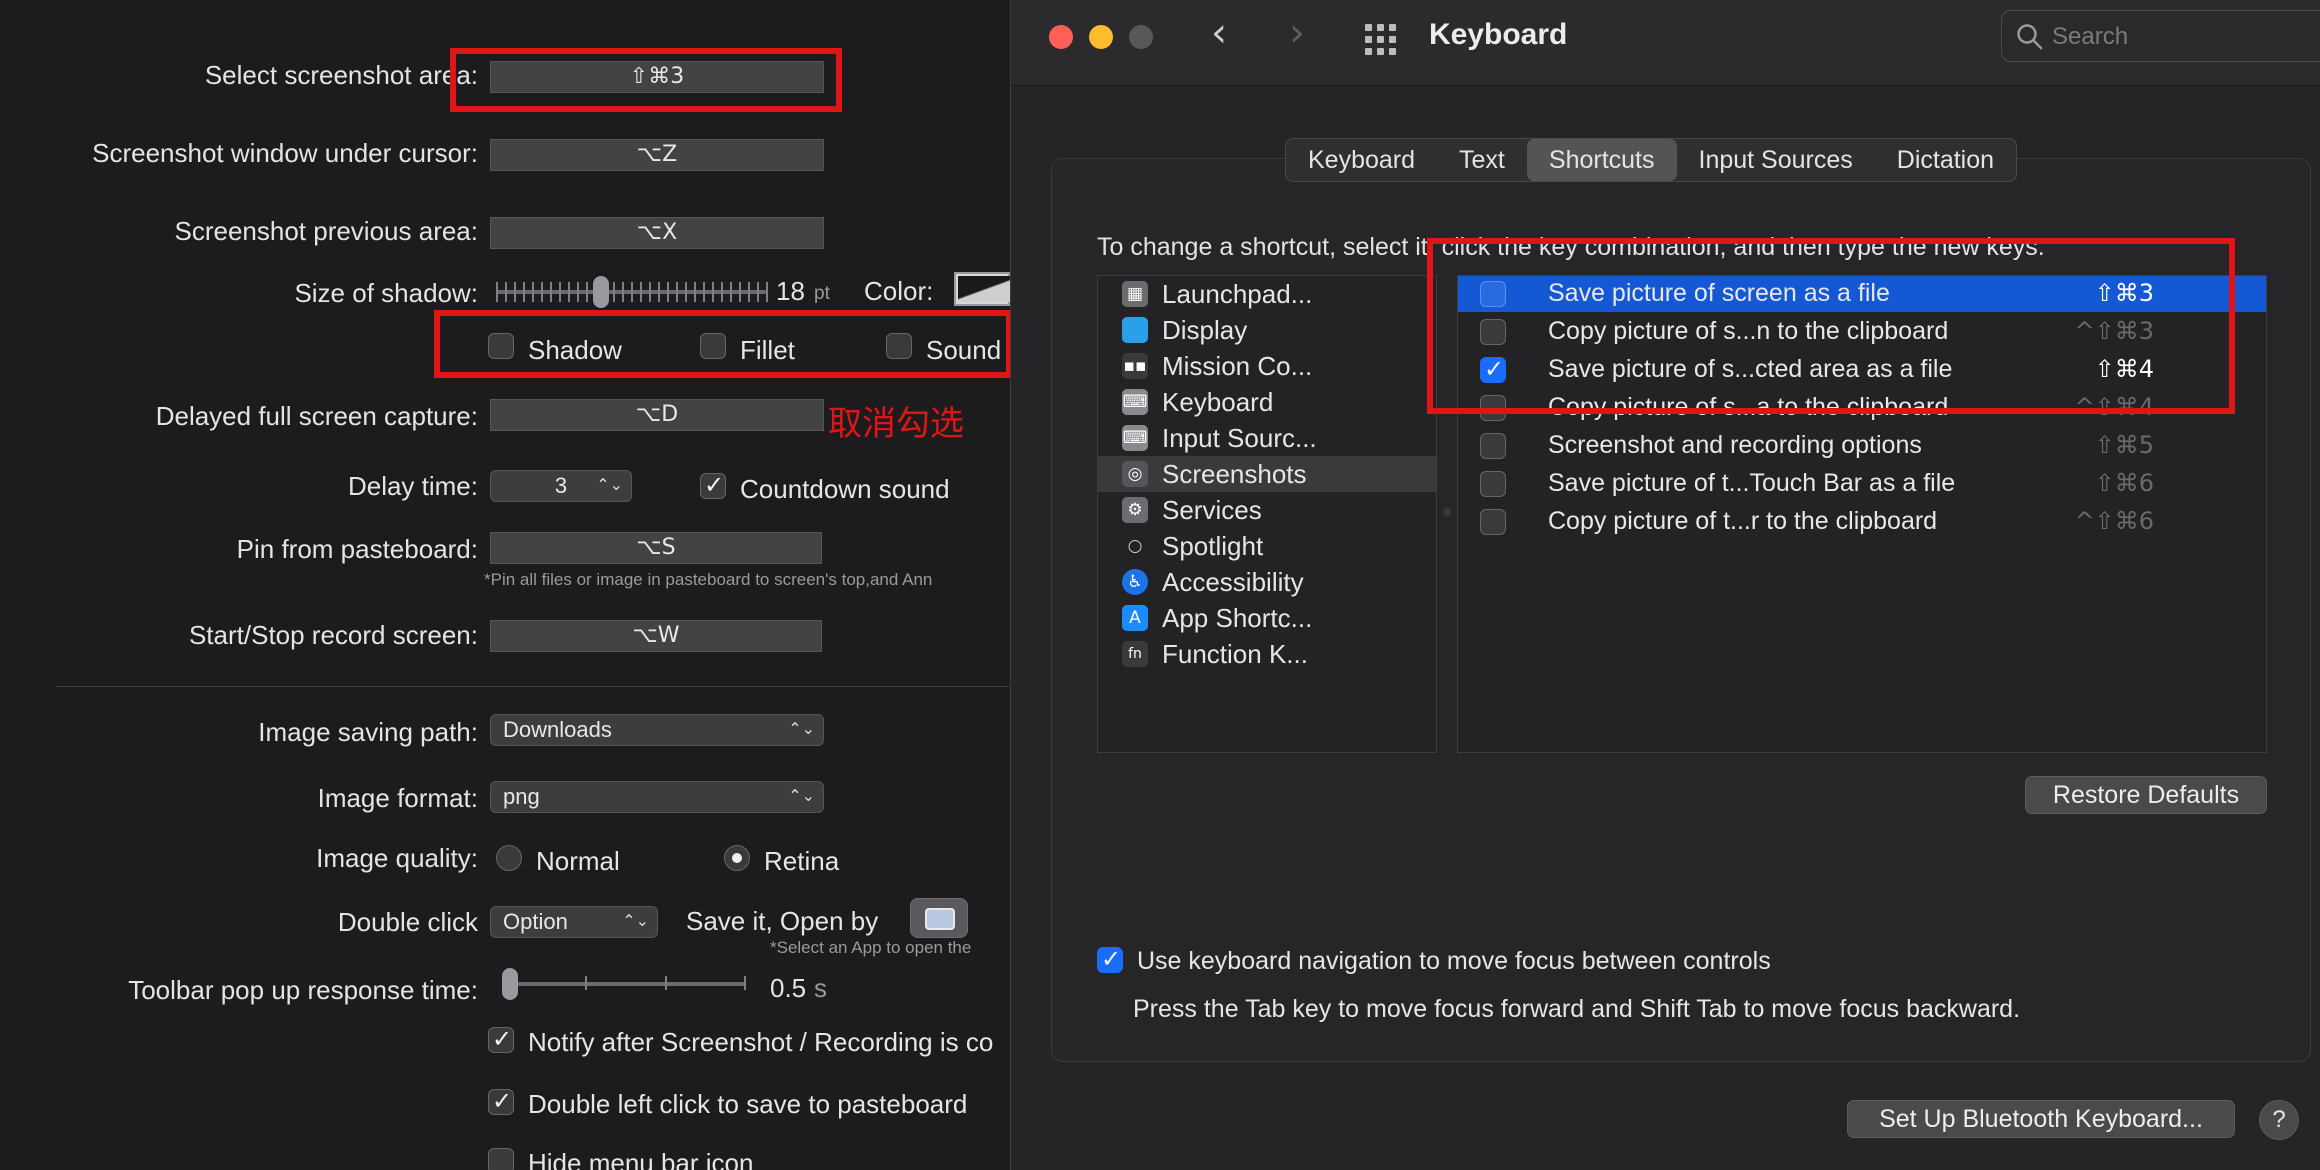  I want to click on open-app-button, so click(939, 918).